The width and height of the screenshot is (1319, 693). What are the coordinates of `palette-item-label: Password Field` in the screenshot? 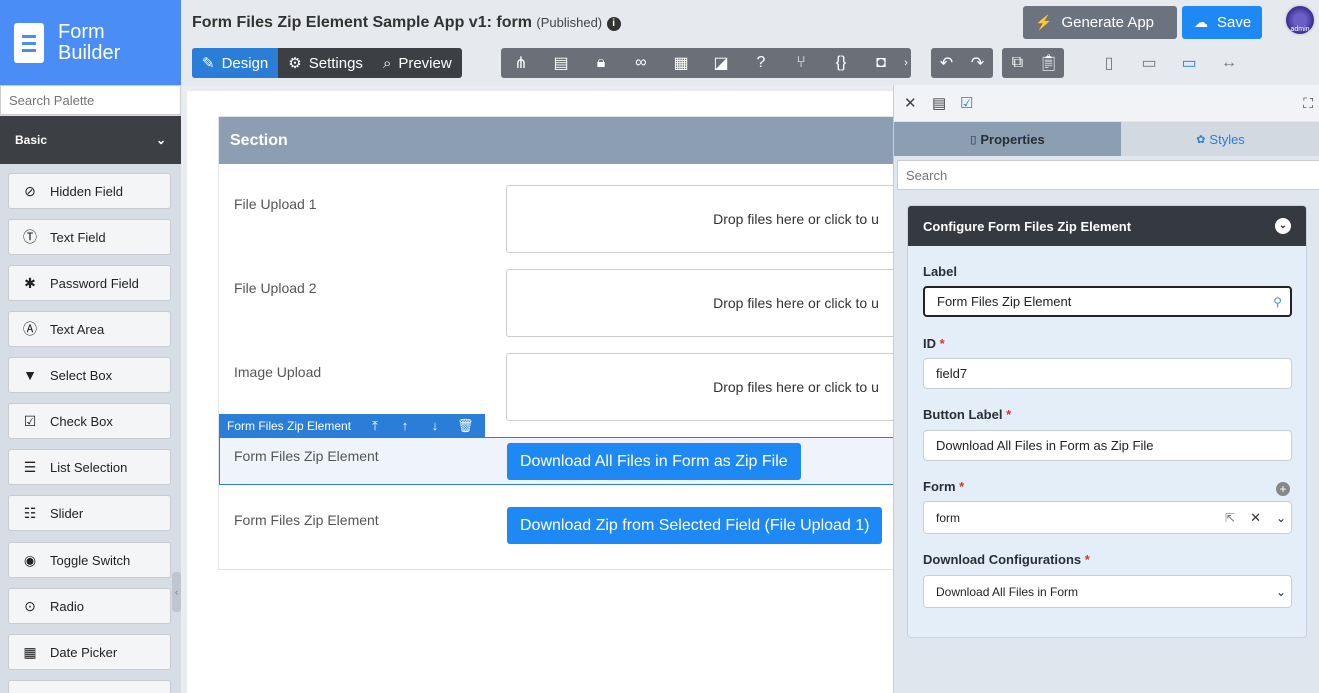 It's located at (94, 283).